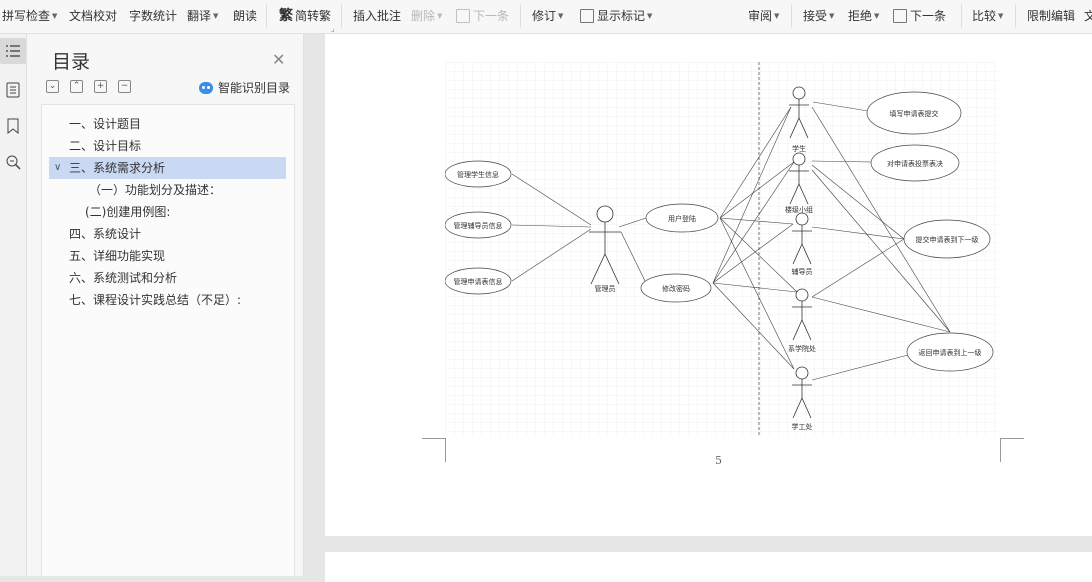 This screenshot has width=1092, height=582. I want to click on find-nav-button, so click(13, 162).